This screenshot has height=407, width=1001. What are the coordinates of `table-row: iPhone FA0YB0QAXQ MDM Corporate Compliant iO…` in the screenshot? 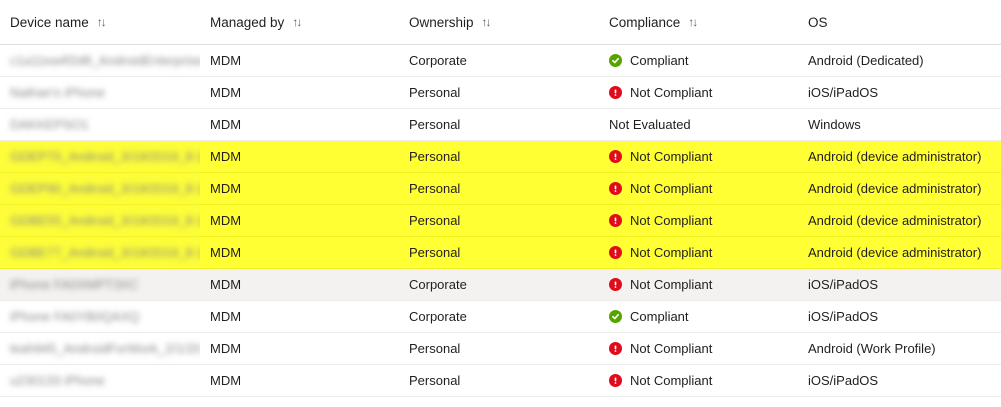 It's located at (500, 317).